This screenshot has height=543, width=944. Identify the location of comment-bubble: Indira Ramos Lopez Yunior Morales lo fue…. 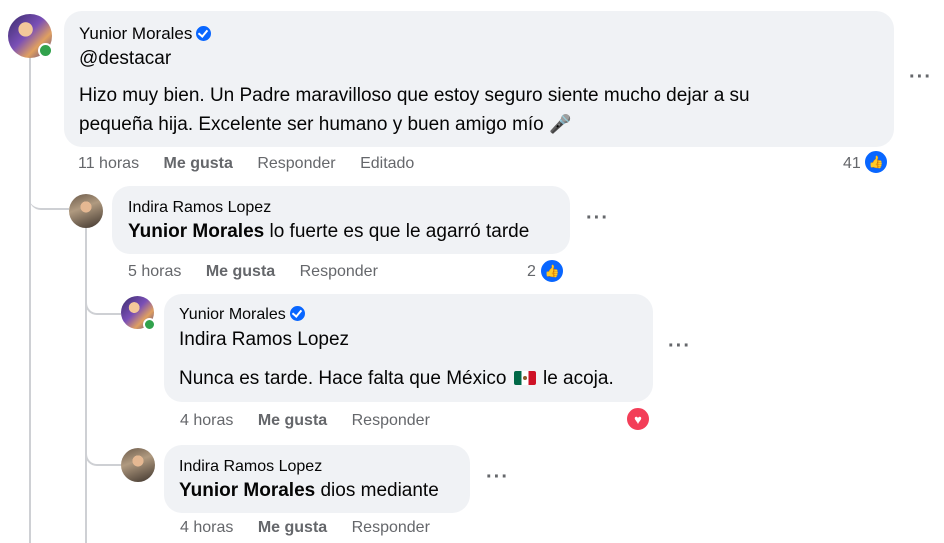
(341, 220).